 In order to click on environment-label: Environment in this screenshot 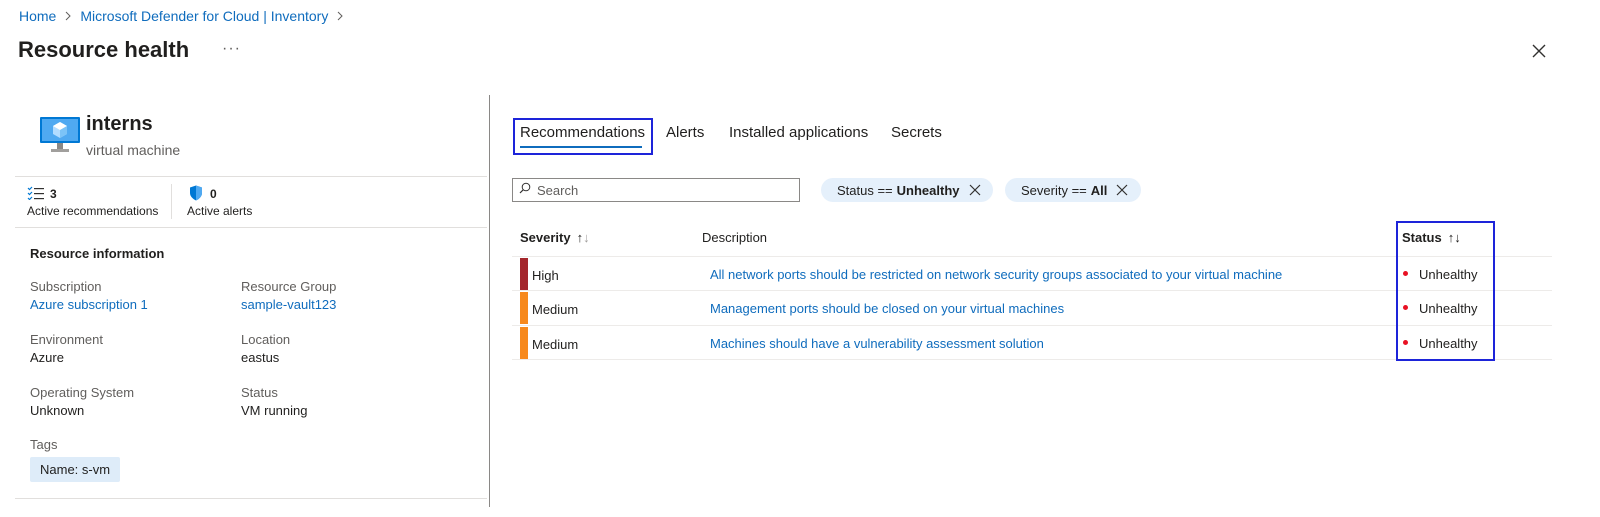, I will do `click(66, 339)`.